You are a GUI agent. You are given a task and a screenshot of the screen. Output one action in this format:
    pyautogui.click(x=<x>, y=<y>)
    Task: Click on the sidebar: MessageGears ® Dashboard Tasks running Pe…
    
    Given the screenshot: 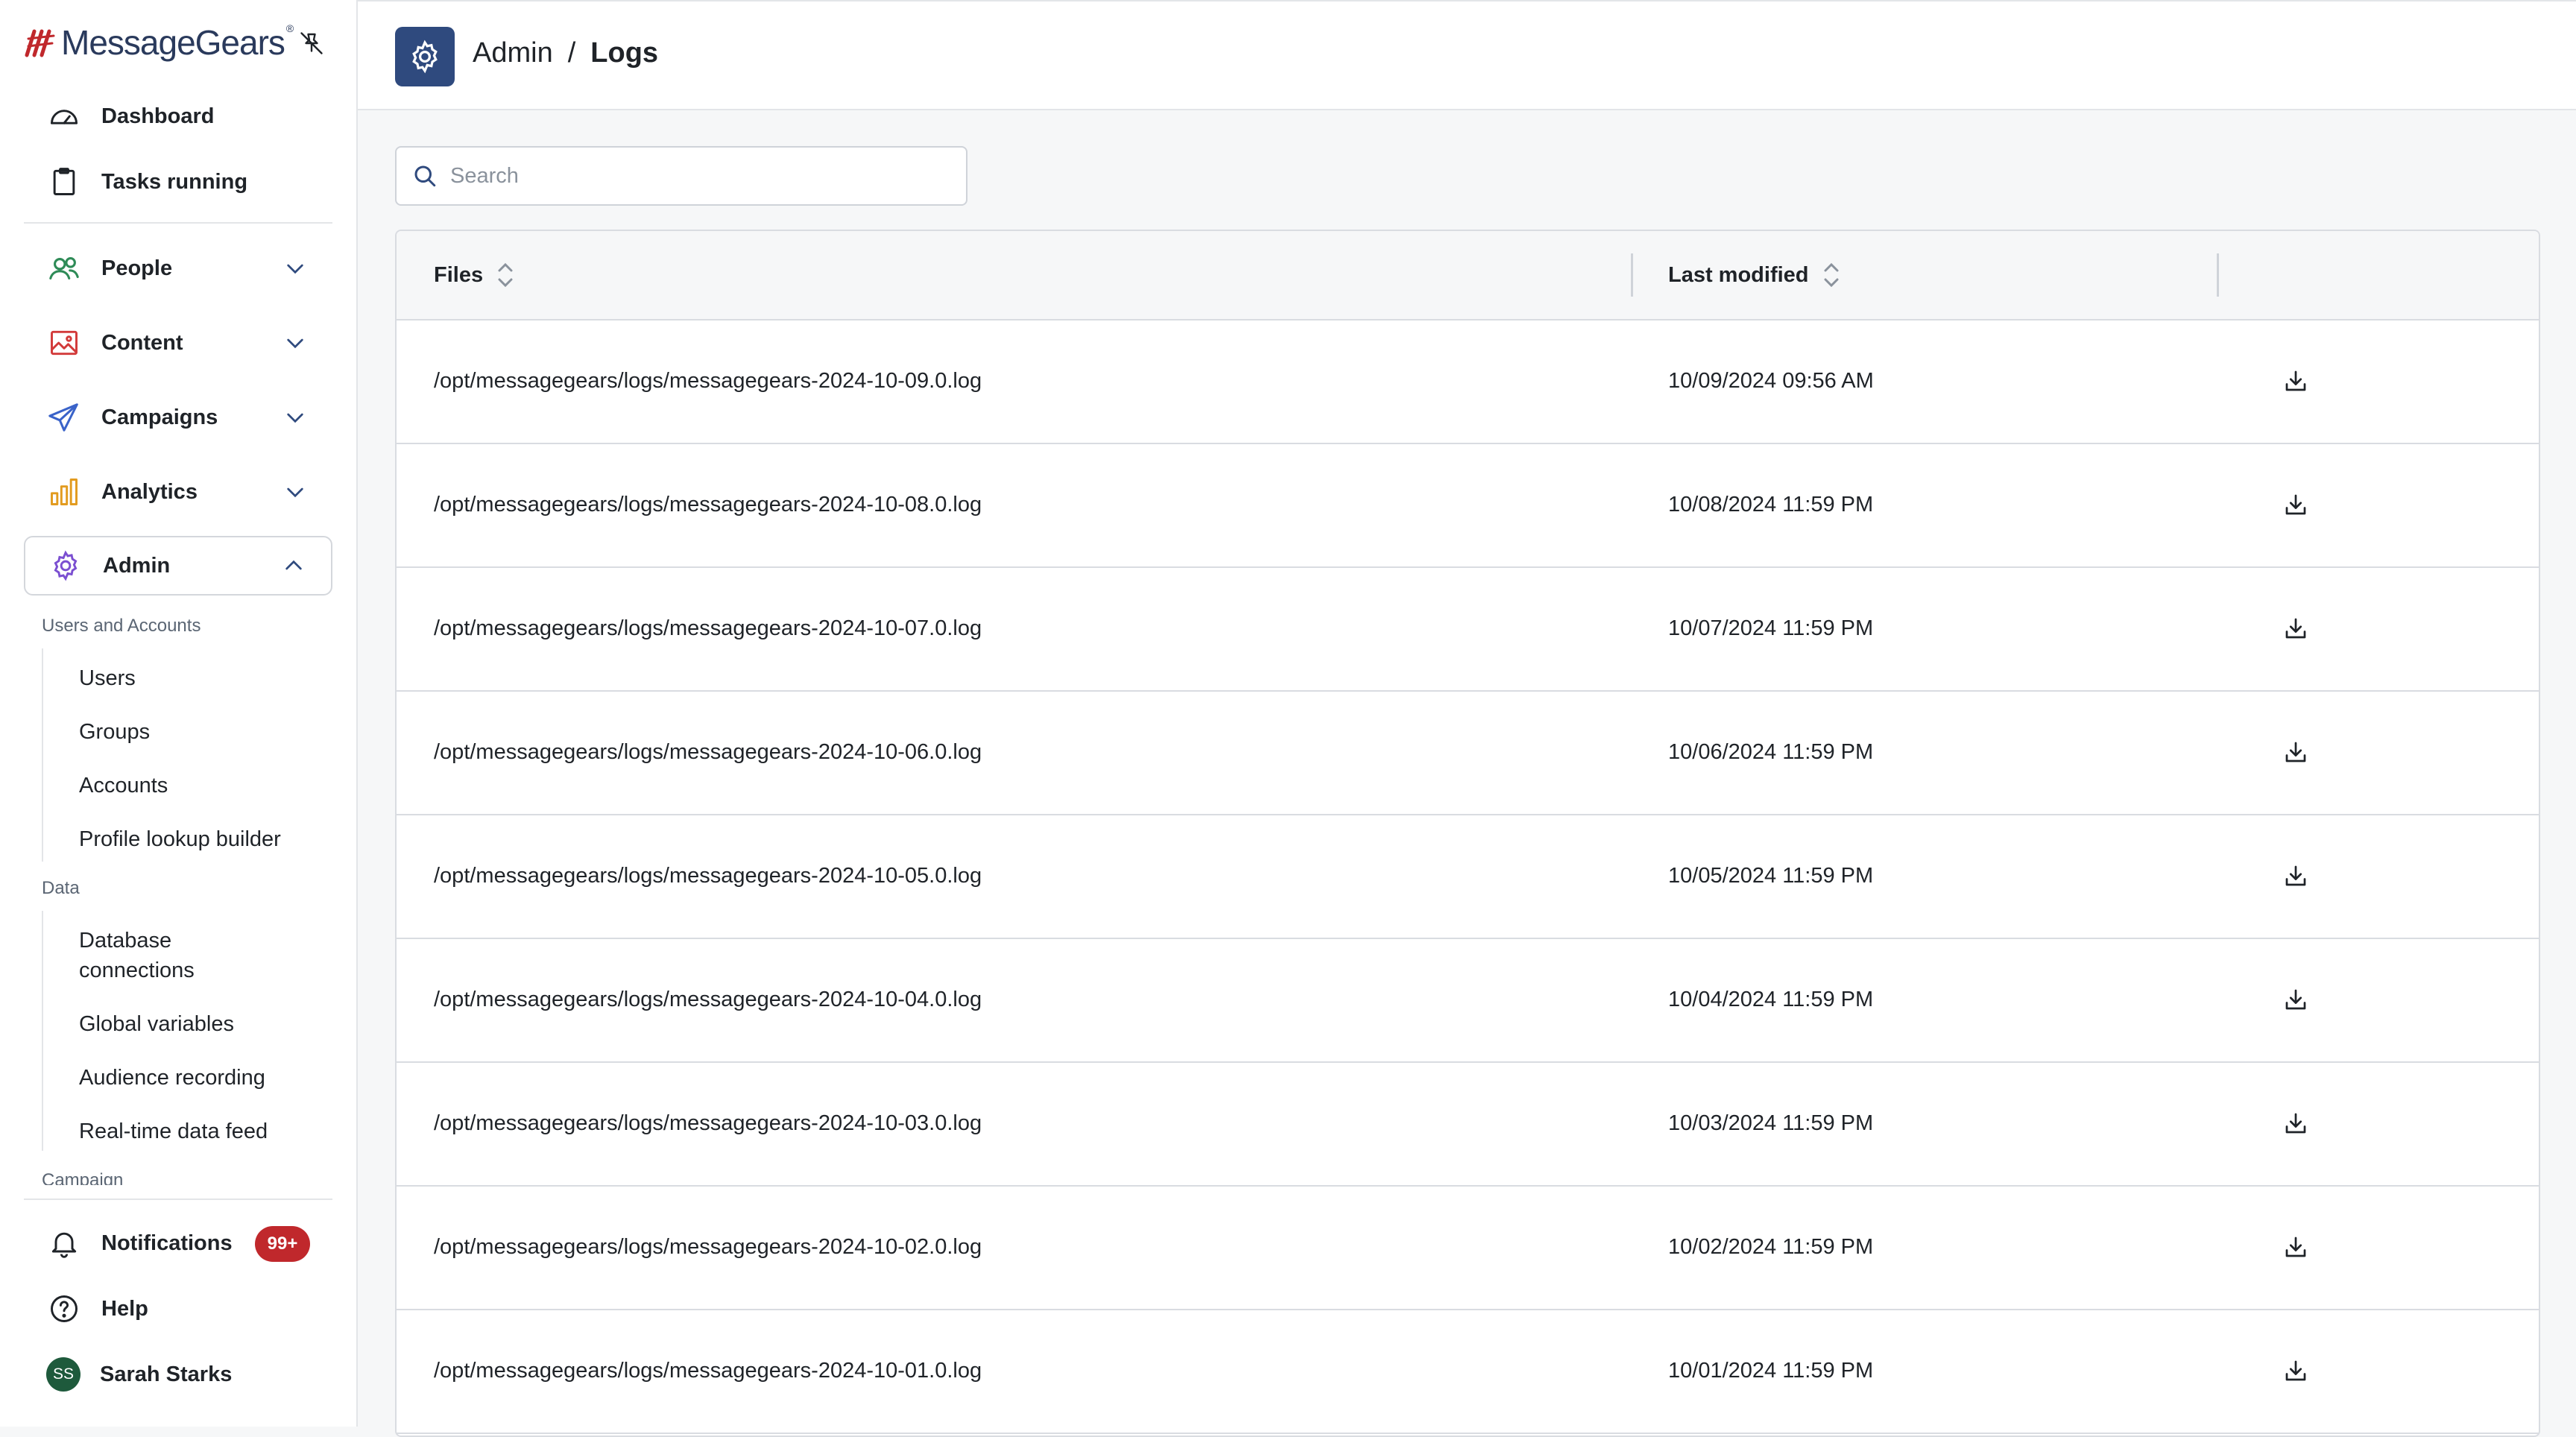 What is the action you would take?
    pyautogui.click(x=179, y=714)
    